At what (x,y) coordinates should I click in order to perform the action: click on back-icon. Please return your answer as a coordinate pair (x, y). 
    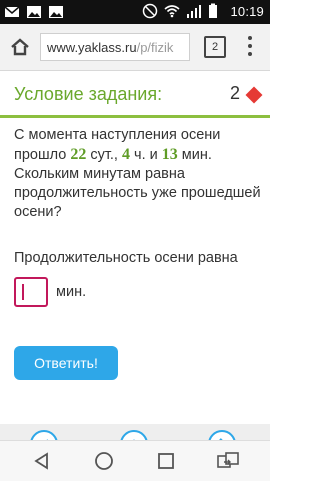
    Looking at the image, I should click on (42, 461).